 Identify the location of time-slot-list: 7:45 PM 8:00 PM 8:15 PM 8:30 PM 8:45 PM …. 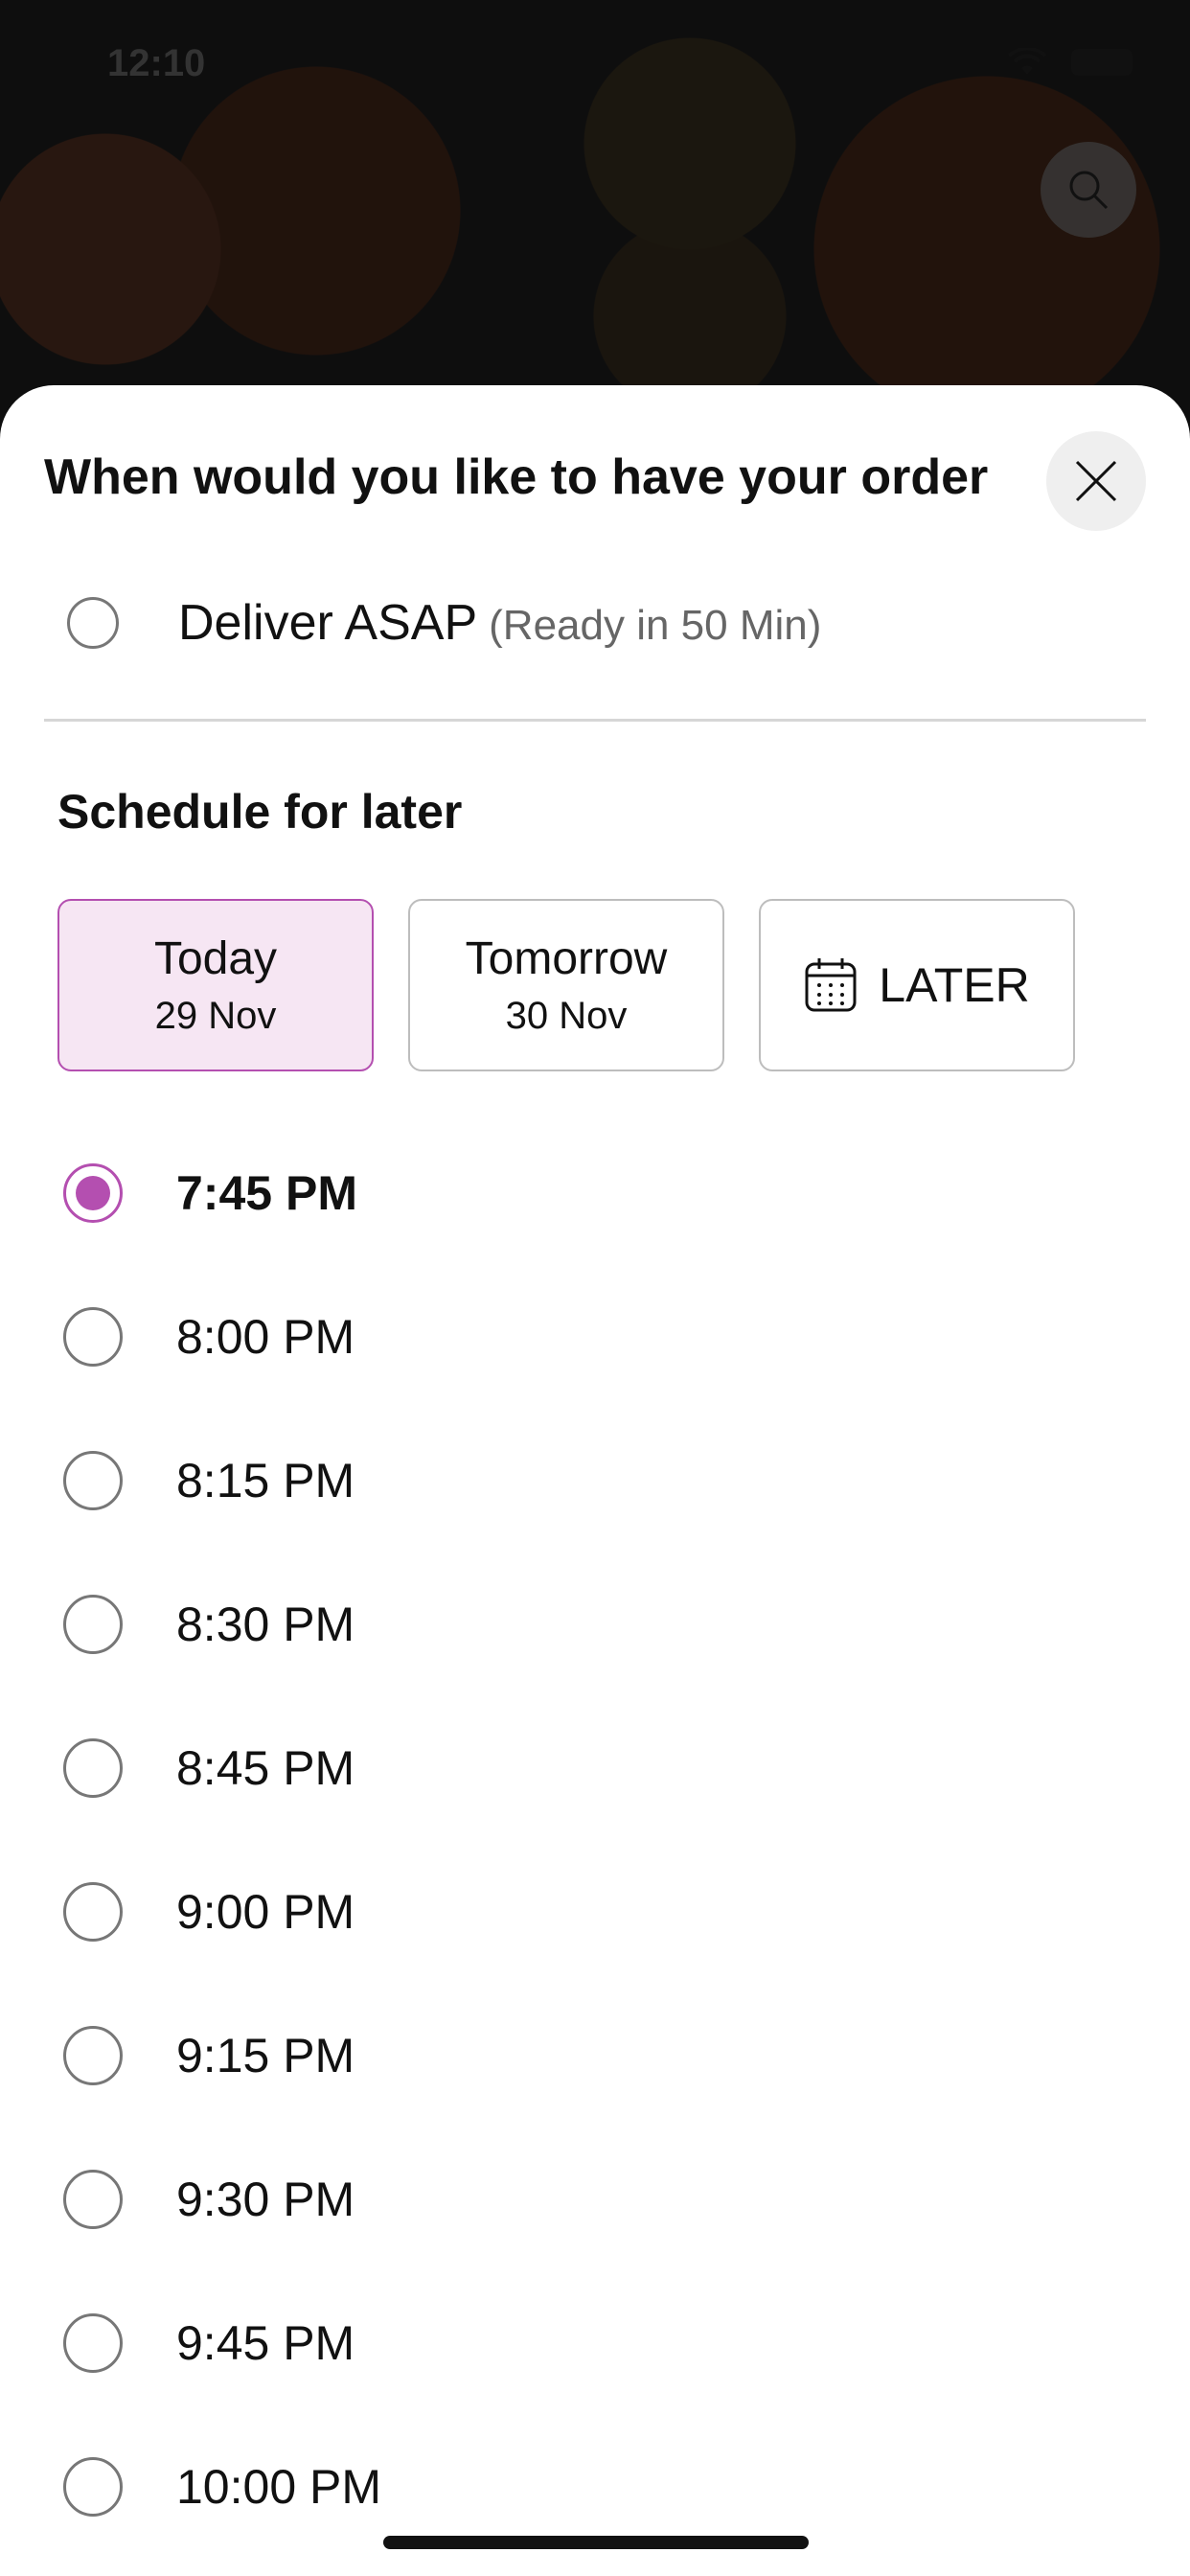
(222, 1840).